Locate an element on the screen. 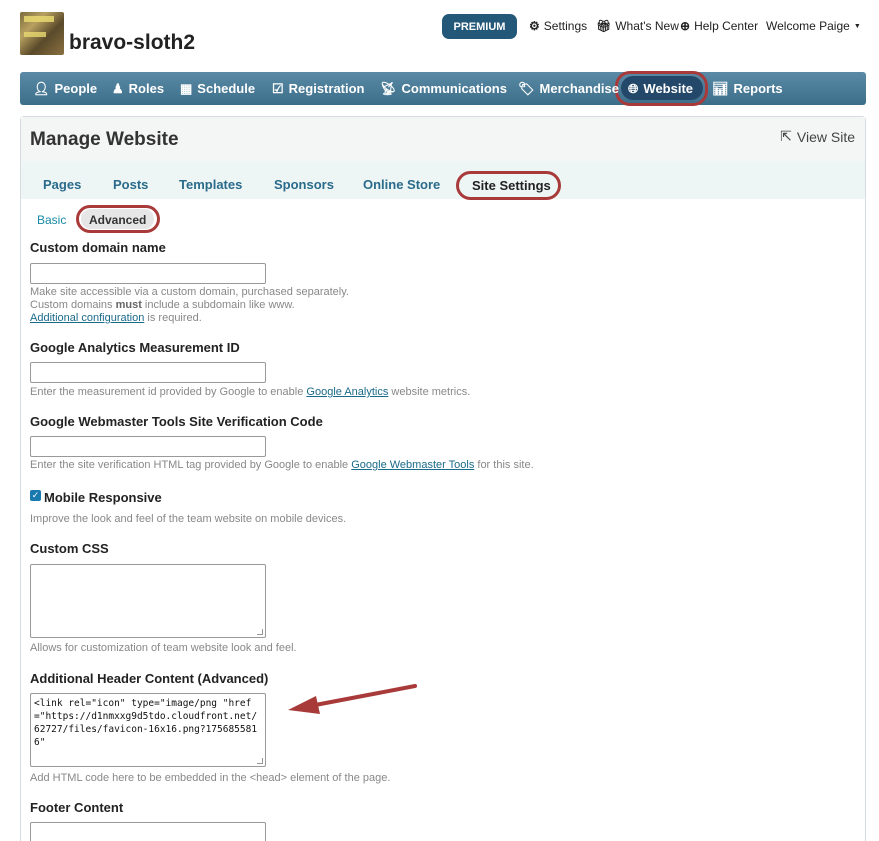 The image size is (879, 841). nav-roles: ♟ Roles is located at coordinates (138, 88).